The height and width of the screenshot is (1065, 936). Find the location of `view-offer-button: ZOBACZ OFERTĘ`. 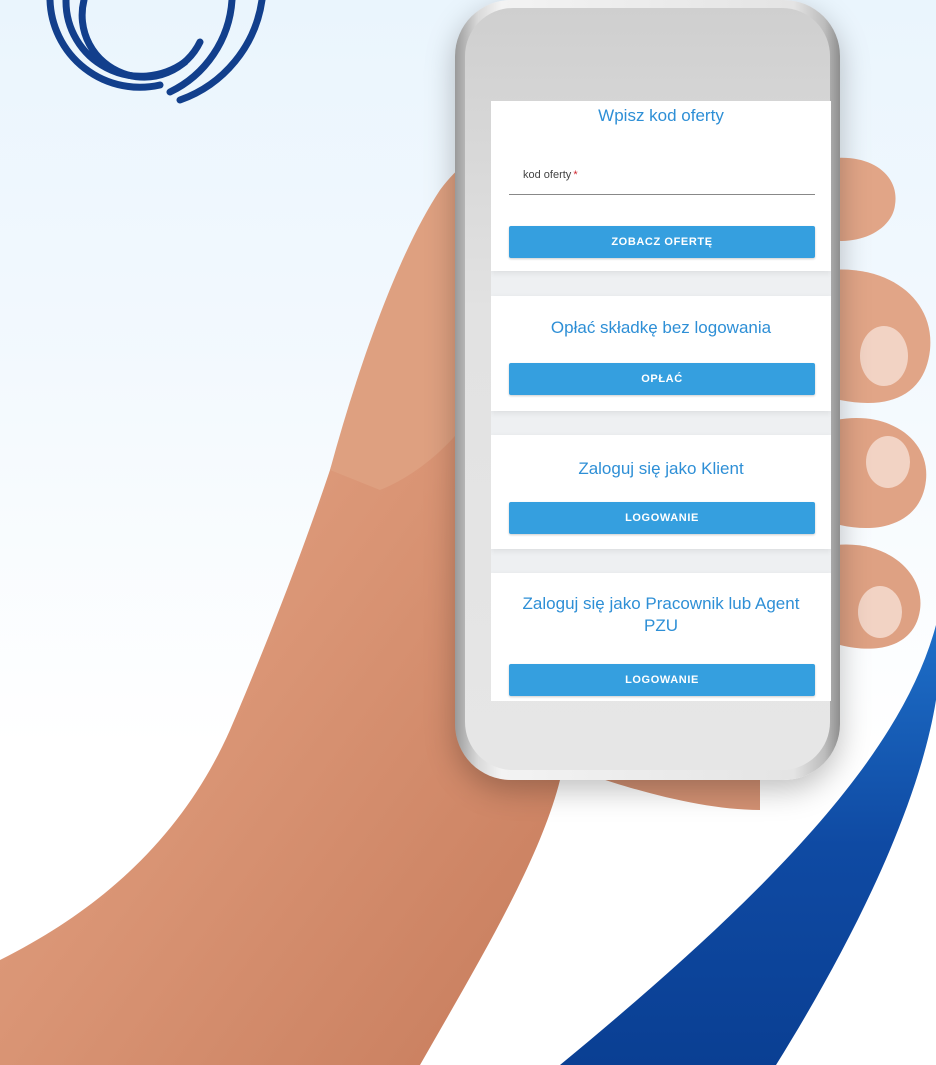

view-offer-button: ZOBACZ OFERTĘ is located at coordinates (662, 242).